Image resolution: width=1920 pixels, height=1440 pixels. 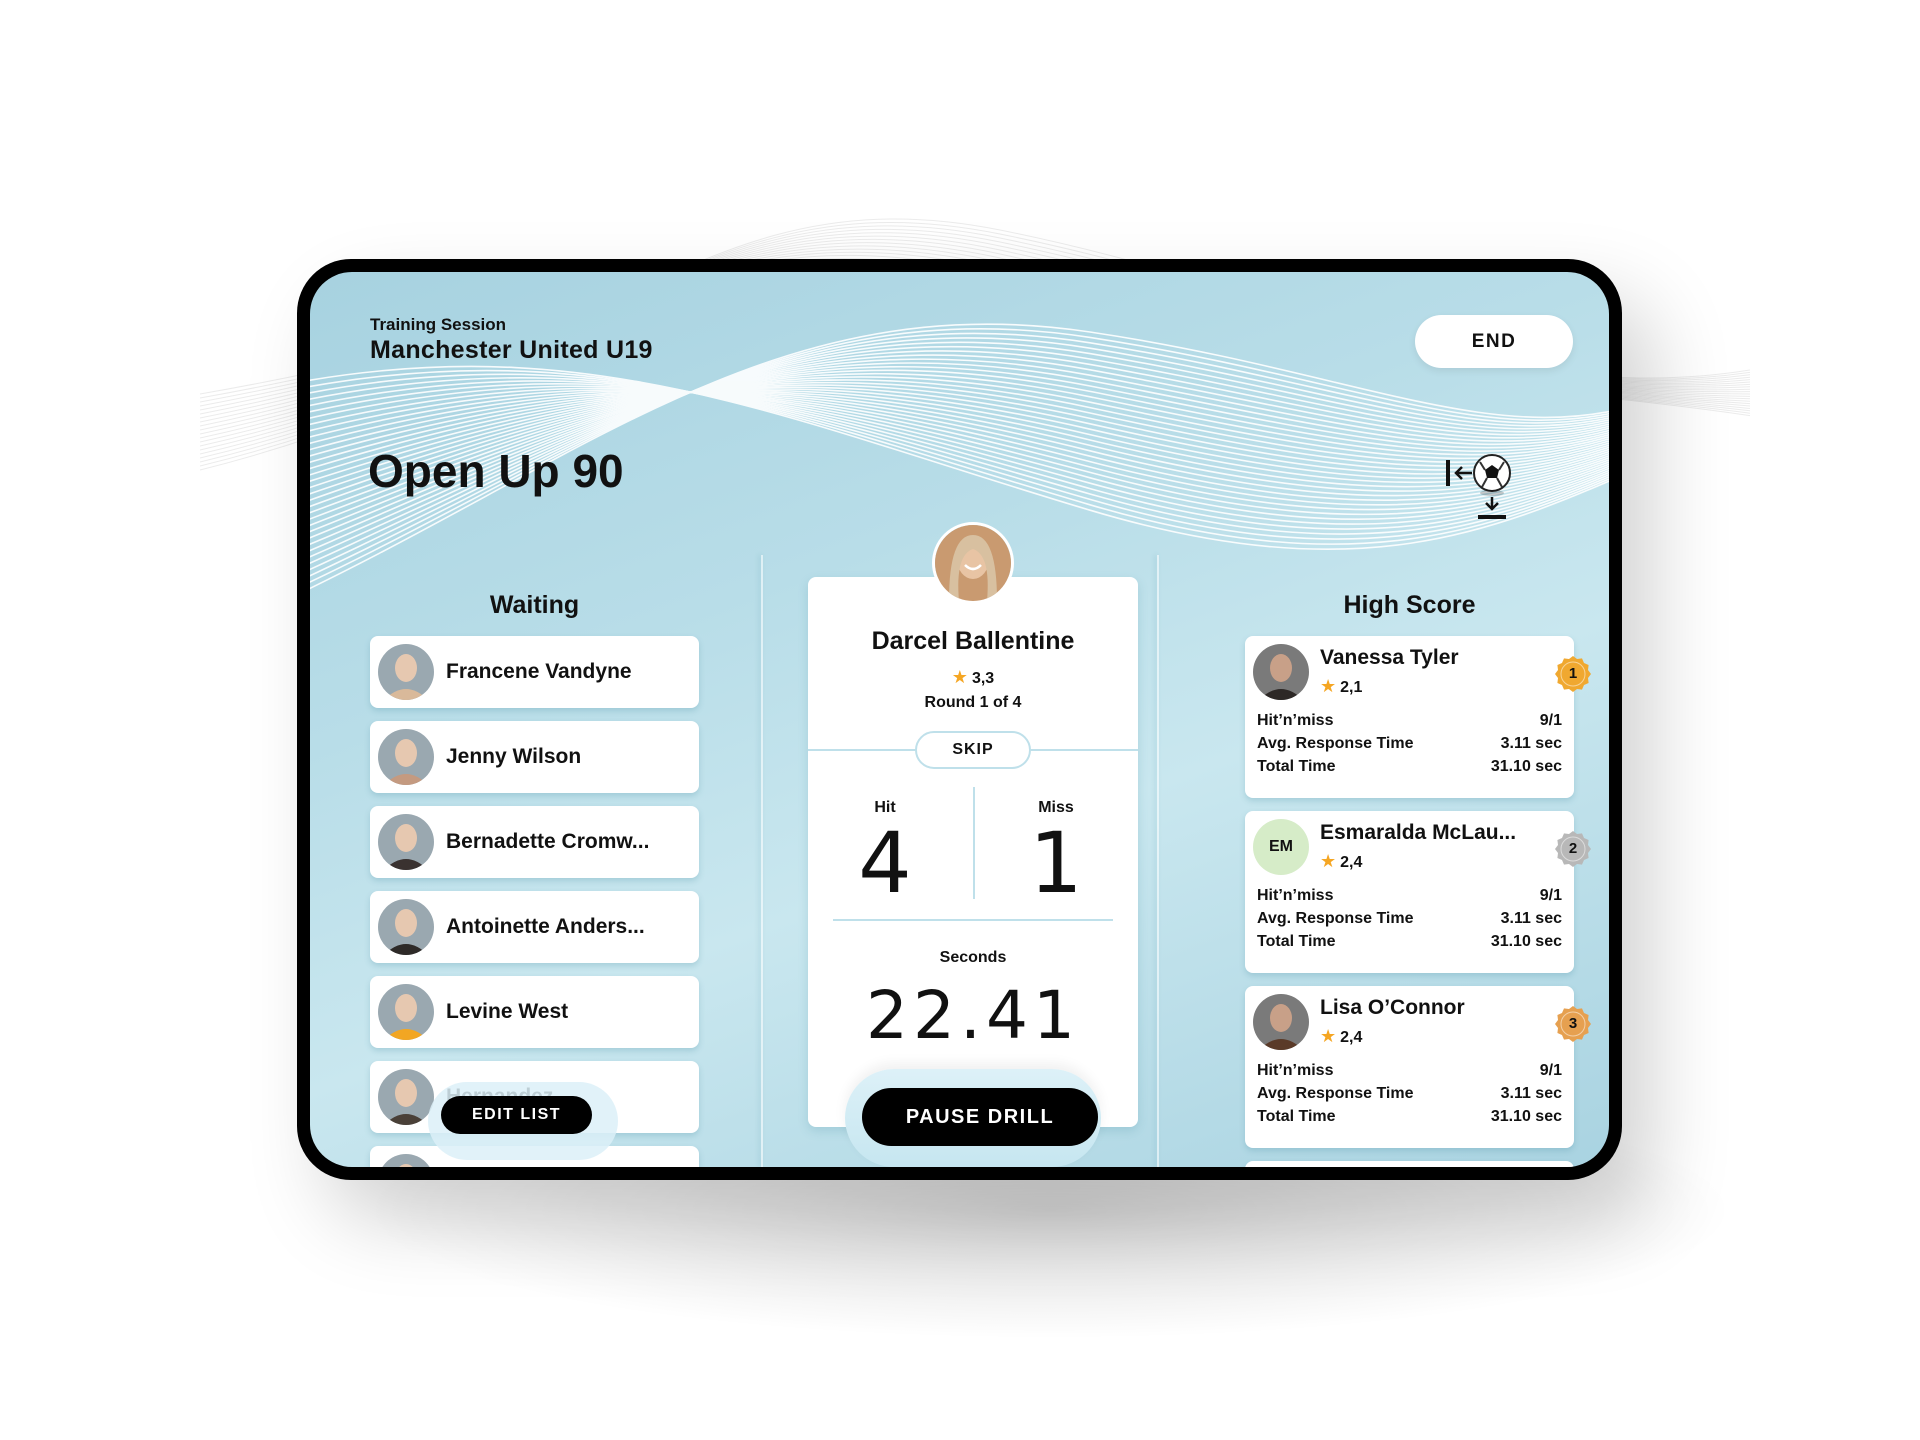 I want to click on team-name: Manchester United U19, so click(x=511, y=350).